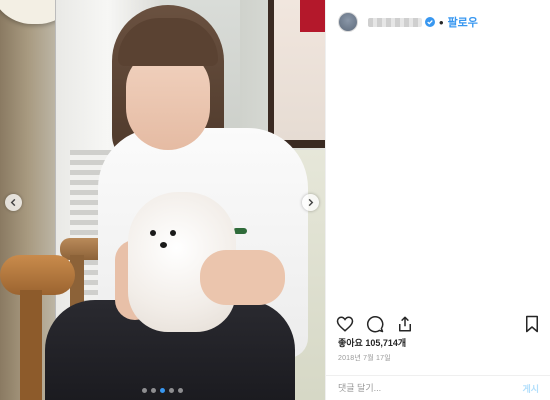 Image resolution: width=550 pixels, height=400 pixels. I want to click on heart-icon, so click(345, 324).